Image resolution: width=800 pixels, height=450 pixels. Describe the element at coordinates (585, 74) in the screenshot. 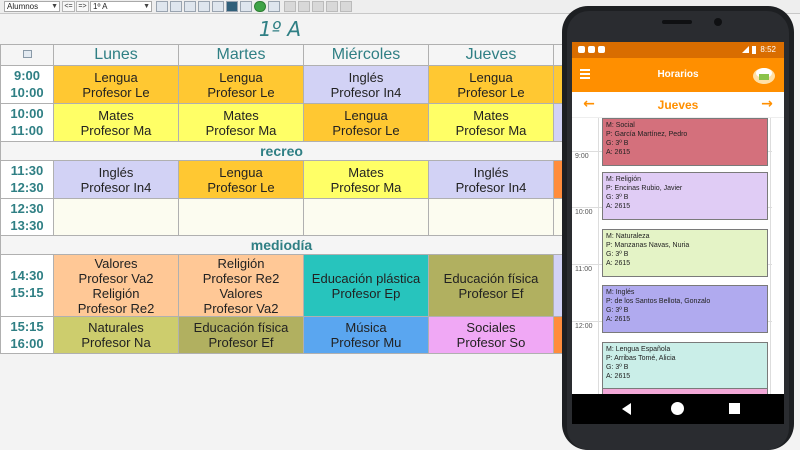

I see `menu-icon` at that location.